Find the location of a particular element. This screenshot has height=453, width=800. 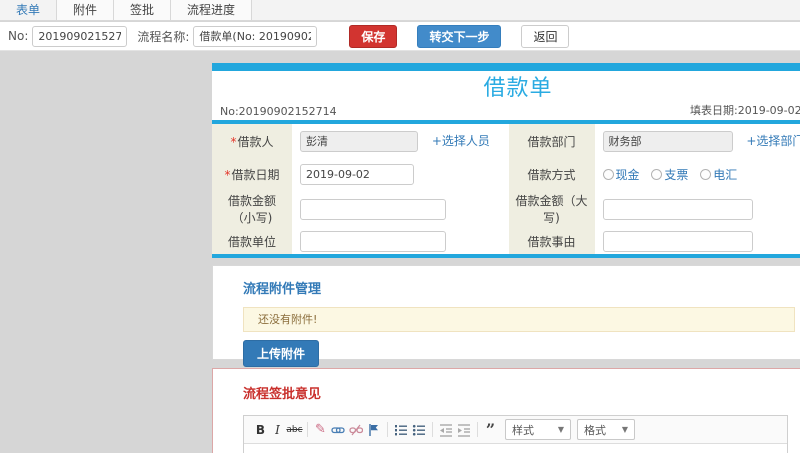

link-icon is located at coordinates (338, 430).